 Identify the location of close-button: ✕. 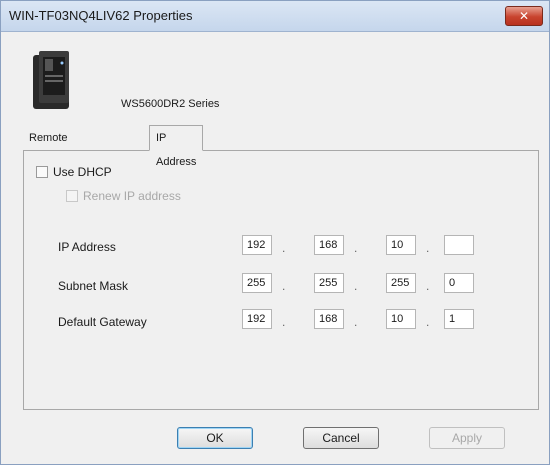
(524, 16).